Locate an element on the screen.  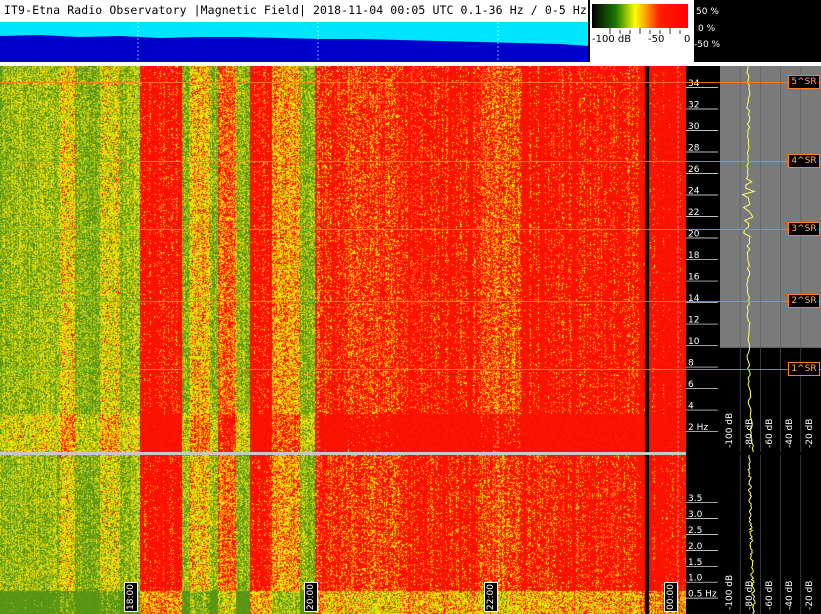
sr-label-1: 1^SR is located at coordinates (804, 369).